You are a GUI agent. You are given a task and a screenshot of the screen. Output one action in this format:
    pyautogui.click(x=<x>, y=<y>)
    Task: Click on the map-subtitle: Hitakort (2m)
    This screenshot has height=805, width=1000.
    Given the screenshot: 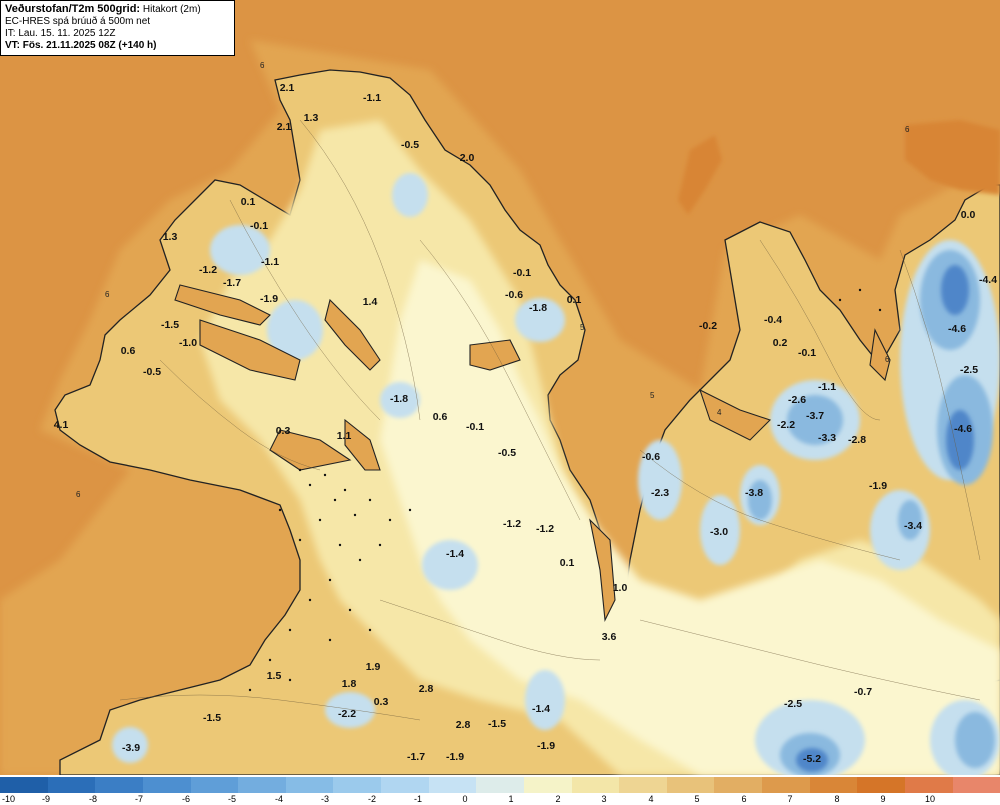 What is the action you would take?
    pyautogui.click(x=171, y=9)
    